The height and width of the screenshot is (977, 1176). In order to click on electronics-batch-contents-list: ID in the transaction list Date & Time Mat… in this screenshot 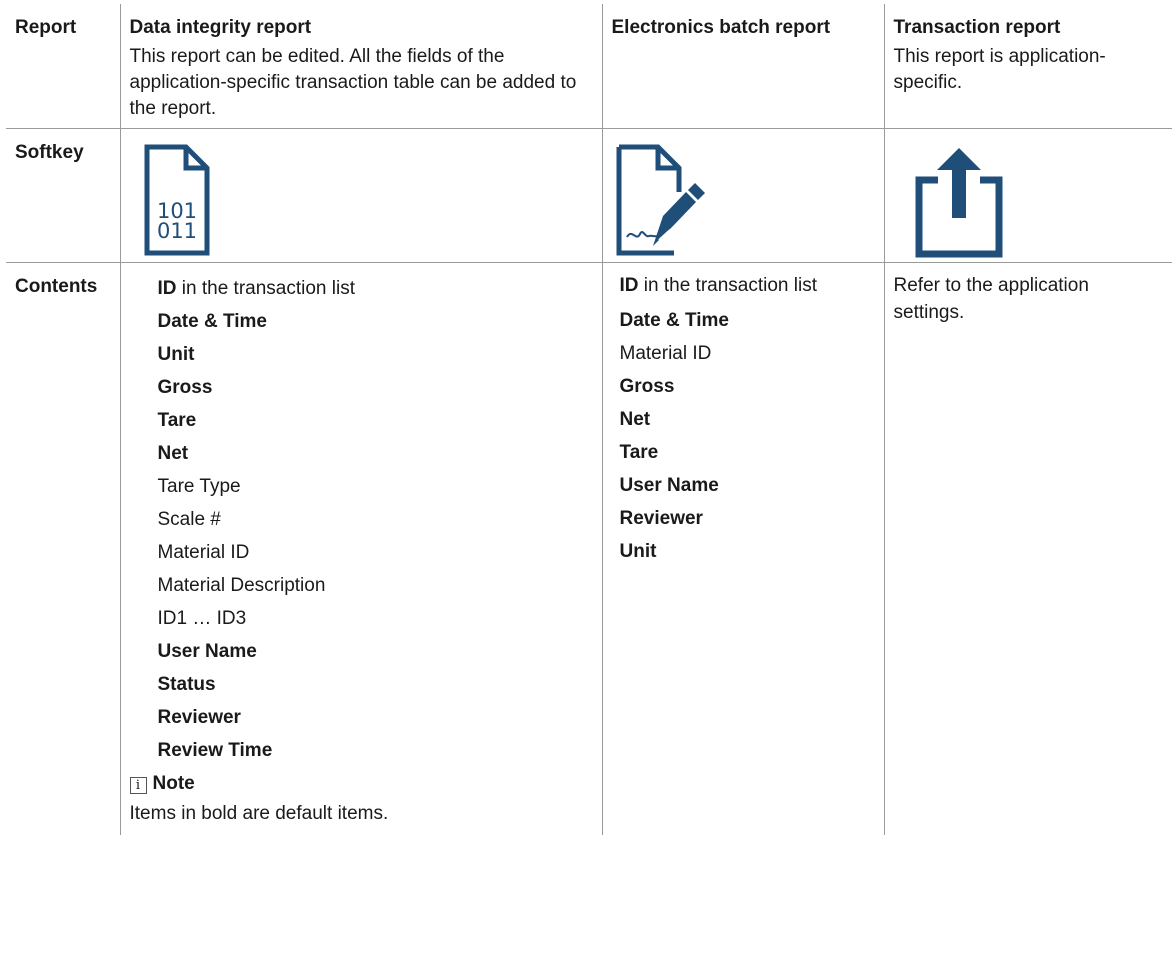, I will do `click(744, 420)`.